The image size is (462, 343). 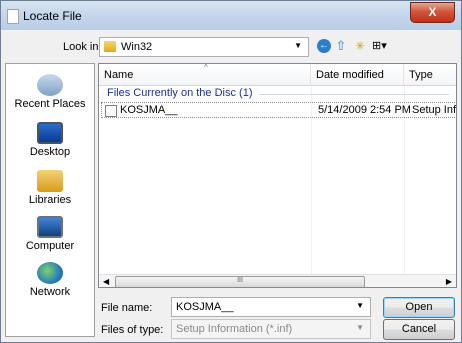 I want to click on scroll-right-icon: ▶, so click(x=449, y=281).